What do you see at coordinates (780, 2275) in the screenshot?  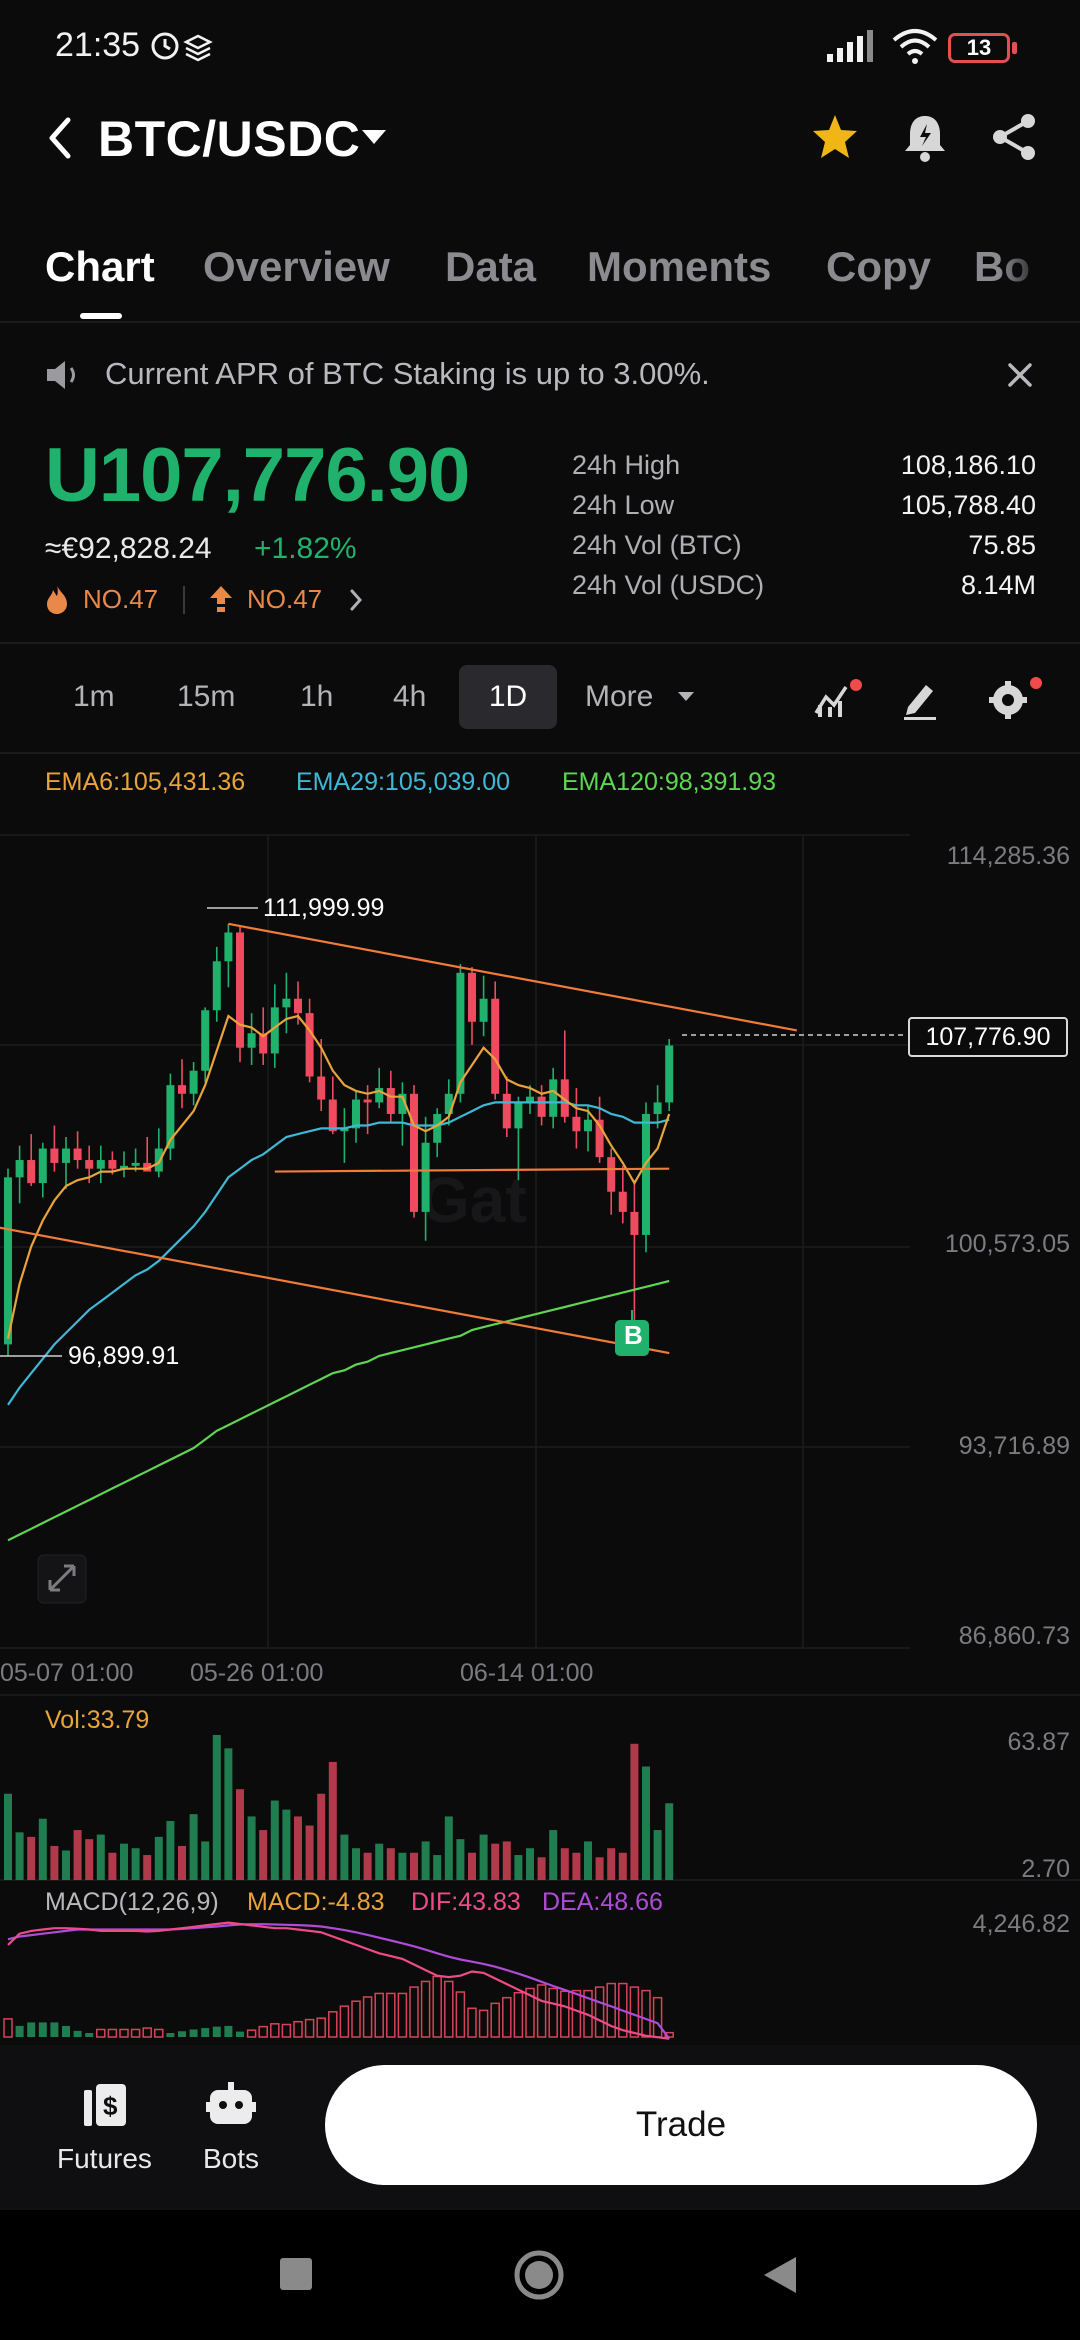 I see `back-nav-icon` at bounding box center [780, 2275].